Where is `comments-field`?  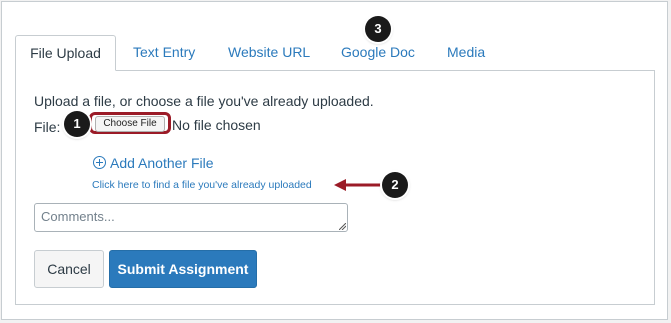 comments-field is located at coordinates (191, 217).